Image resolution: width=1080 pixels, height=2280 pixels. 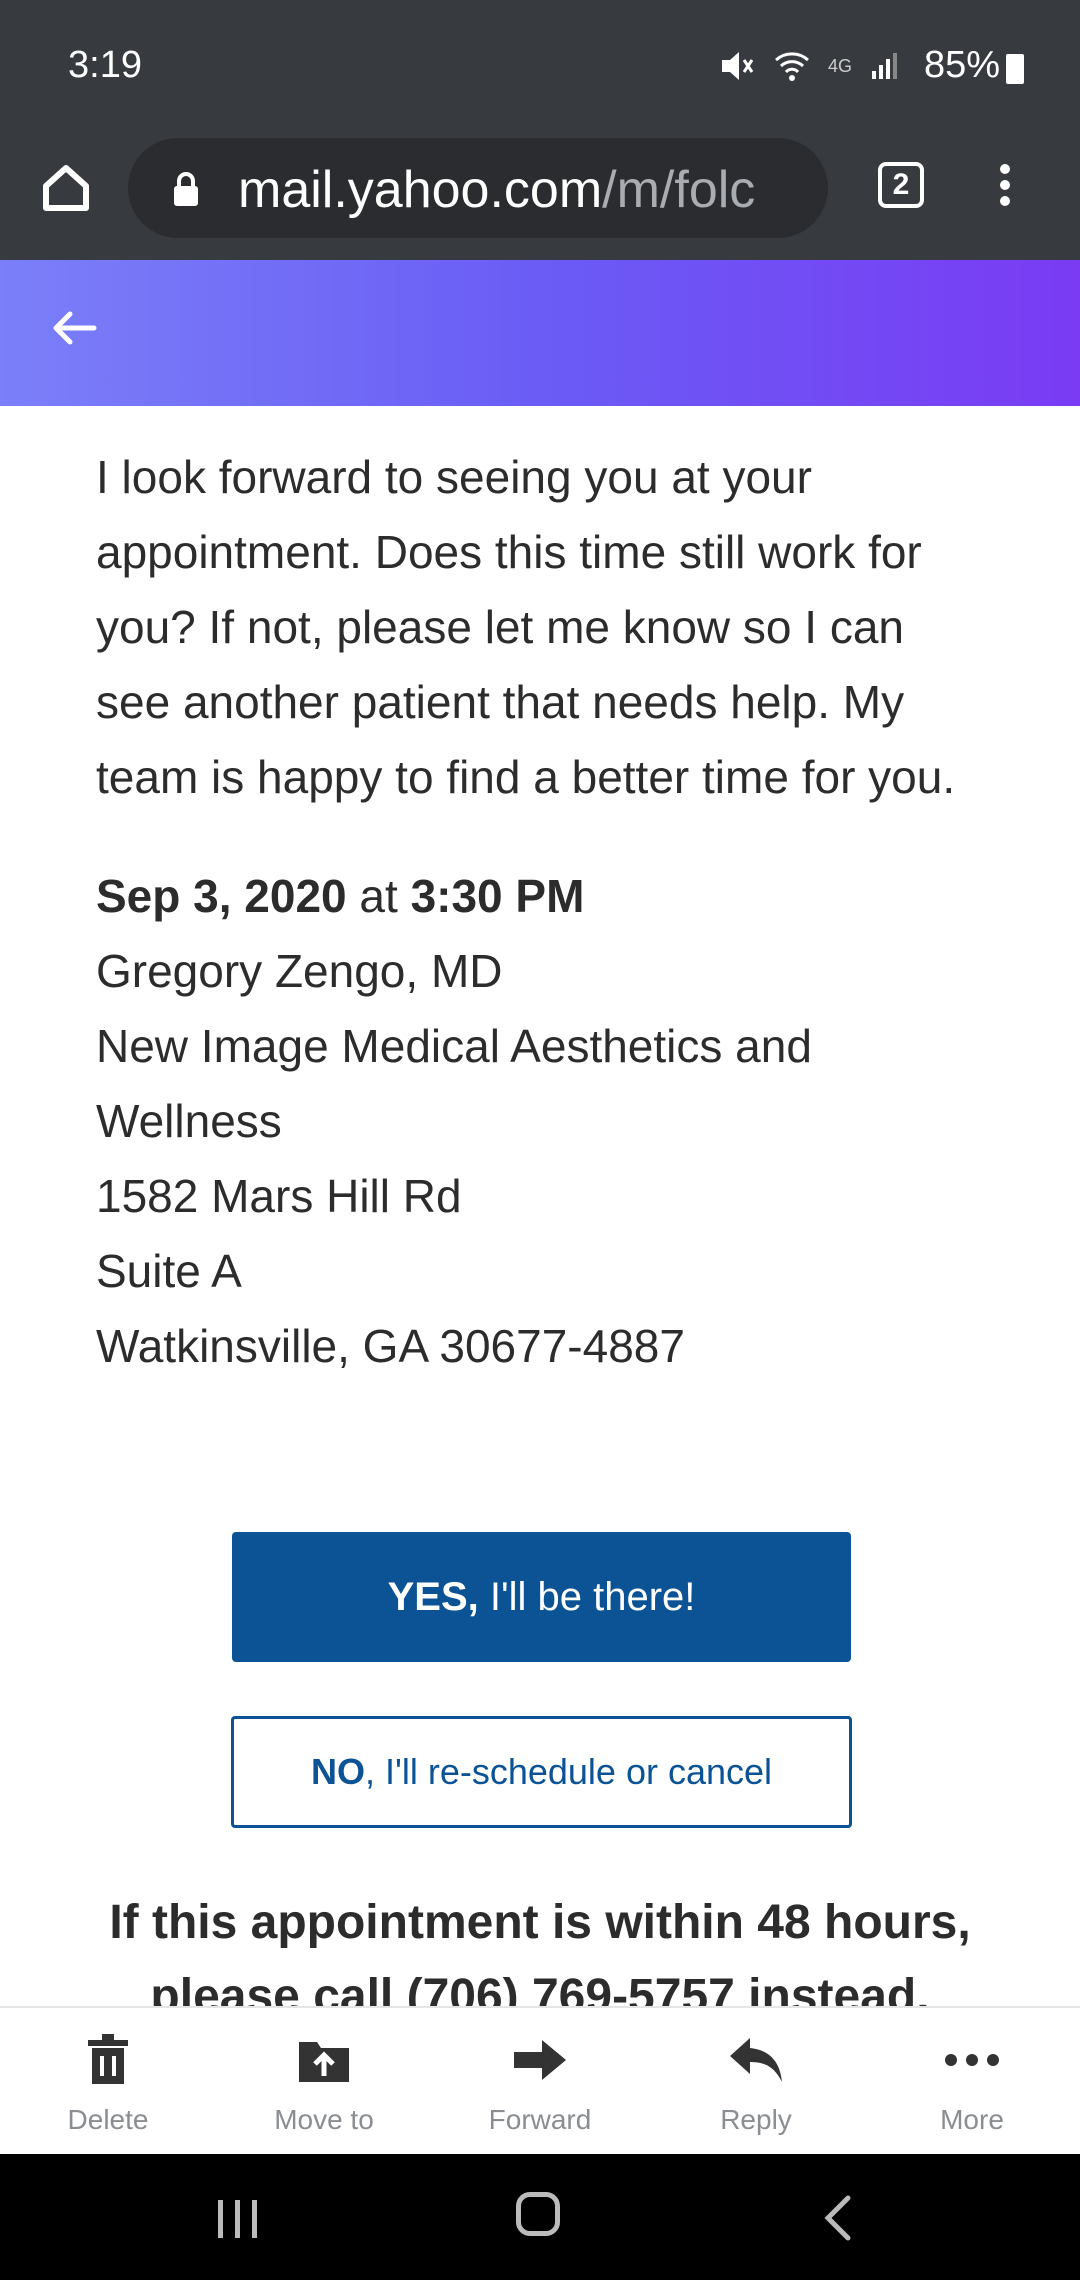 What do you see at coordinates (679, 190) in the screenshot?
I see `url-path: /m/folc` at bounding box center [679, 190].